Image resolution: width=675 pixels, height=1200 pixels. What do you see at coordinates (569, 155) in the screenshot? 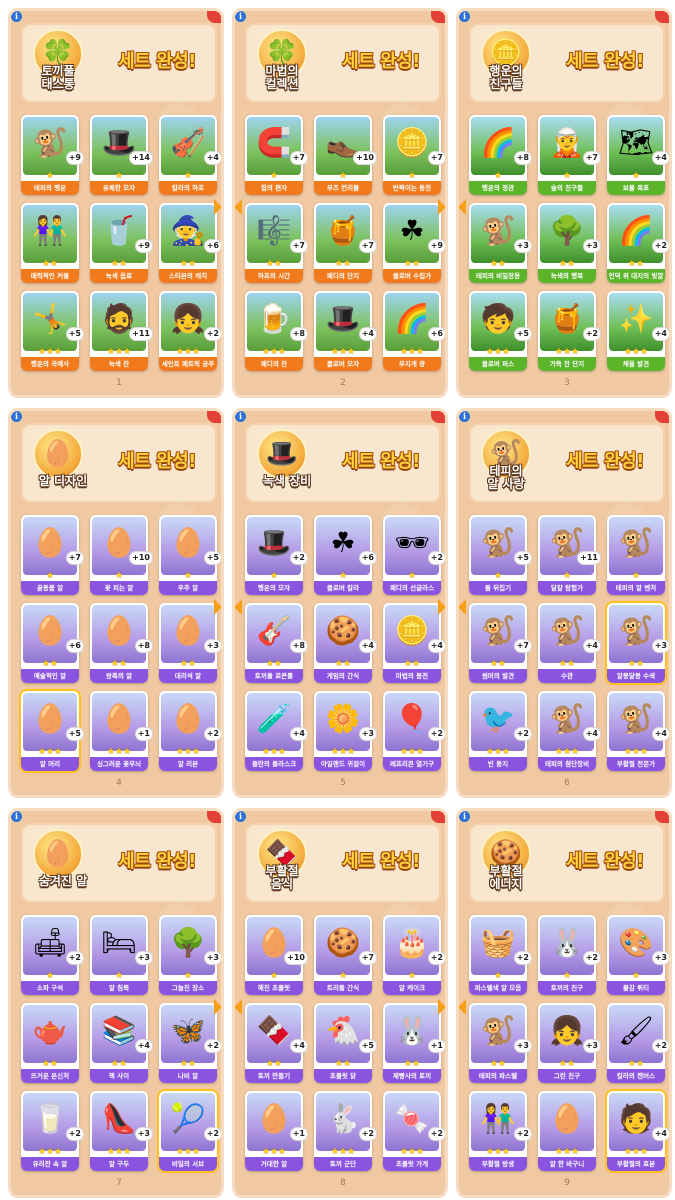
I see `collection-card: 🧝 ★ +7 숲의 친구들` at bounding box center [569, 155].